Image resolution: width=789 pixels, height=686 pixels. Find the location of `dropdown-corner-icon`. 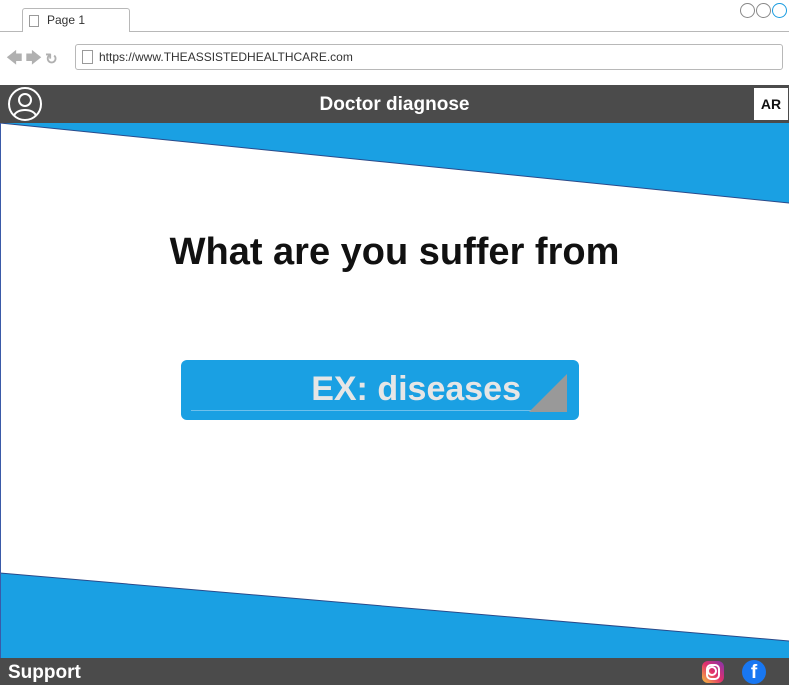

dropdown-corner-icon is located at coordinates (548, 393).